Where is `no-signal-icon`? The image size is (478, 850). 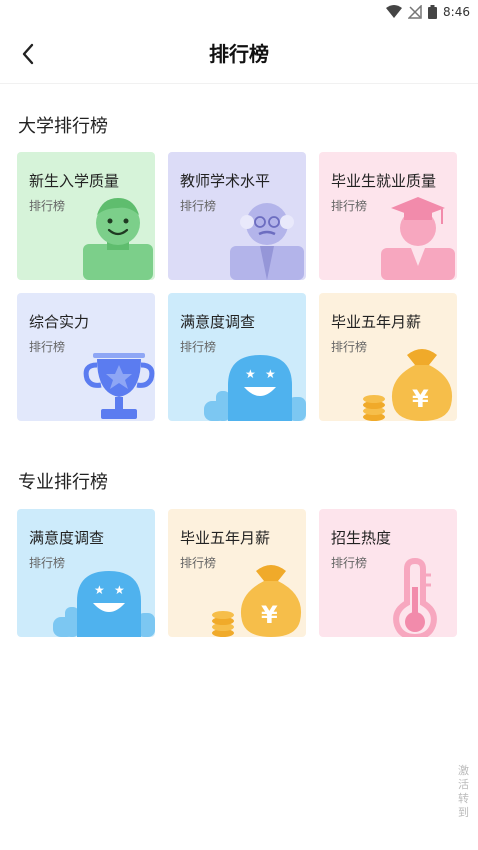
no-signal-icon is located at coordinates (415, 12).